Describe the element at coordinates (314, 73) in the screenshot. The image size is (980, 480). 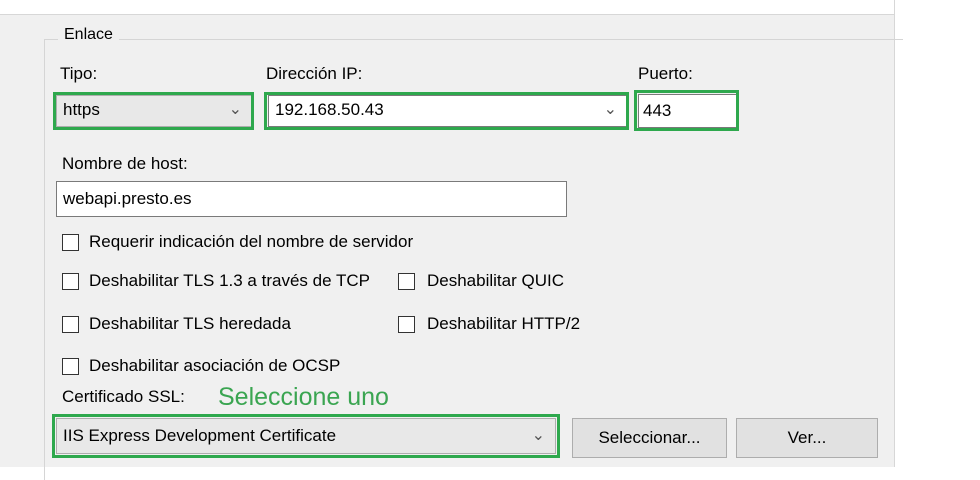
I see `ip-label: Dirección IP:` at that location.